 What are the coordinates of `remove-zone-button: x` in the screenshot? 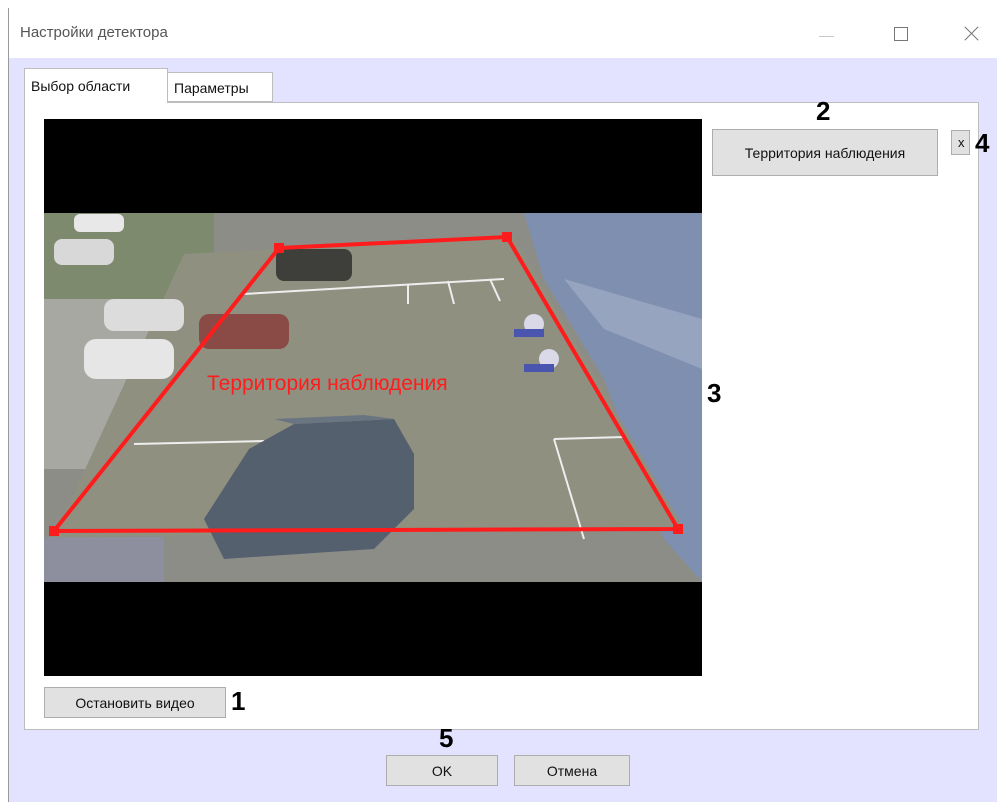 It's located at (960, 142).